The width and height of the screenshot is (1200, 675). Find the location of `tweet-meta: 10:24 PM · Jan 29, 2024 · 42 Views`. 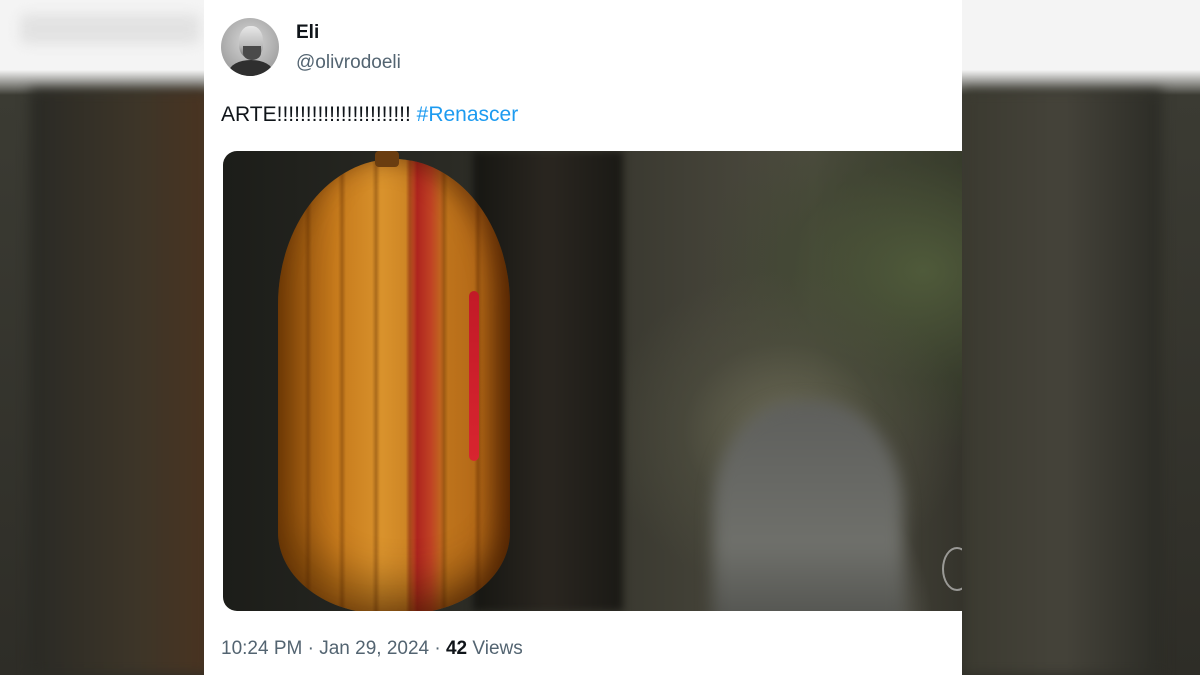

tweet-meta: 10:24 PM · Jan 29, 2024 · 42 Views is located at coordinates (372, 649).